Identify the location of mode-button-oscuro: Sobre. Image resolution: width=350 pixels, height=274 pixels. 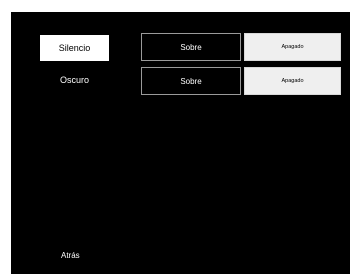
(191, 81).